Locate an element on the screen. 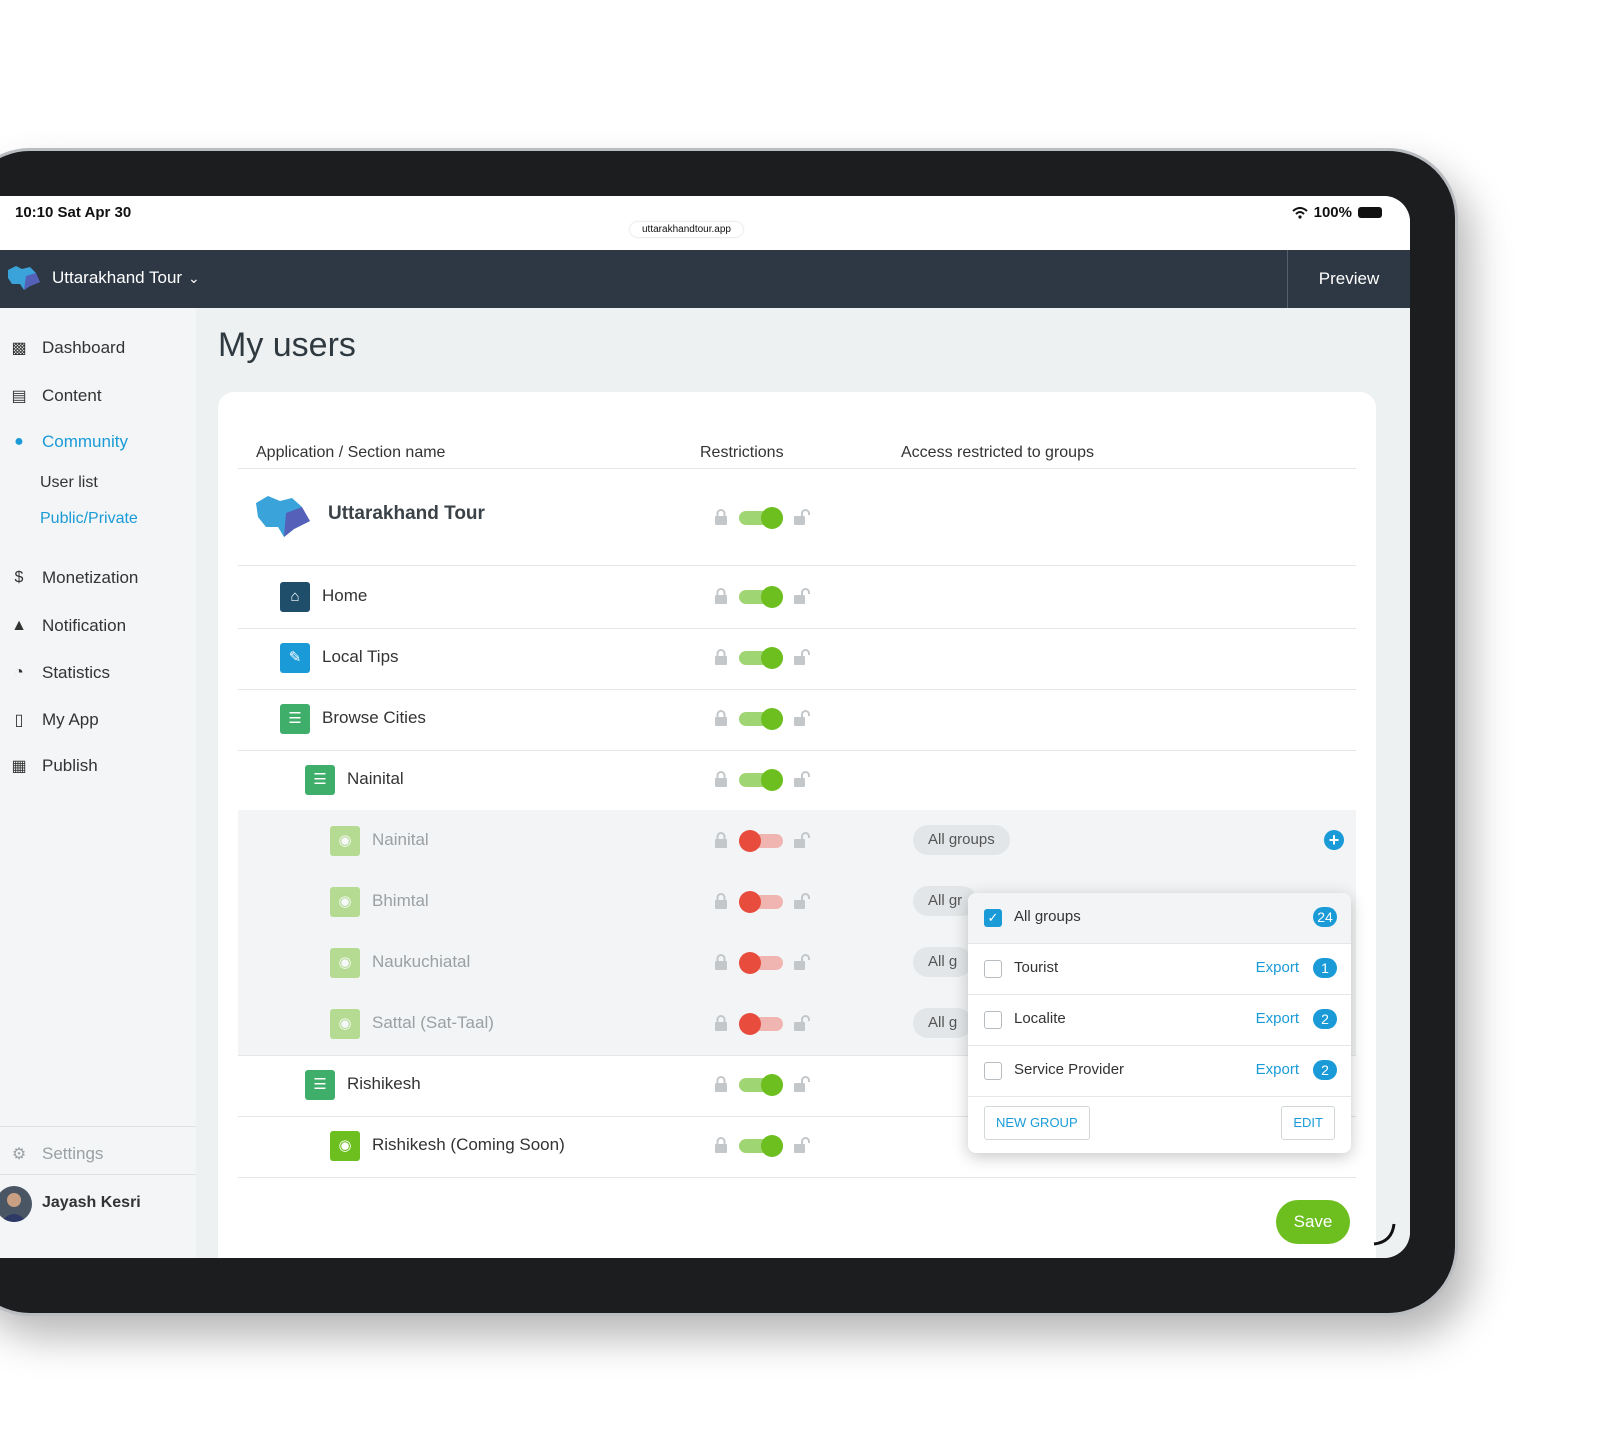  sidebar-item-label: My App is located at coordinates (70, 719).